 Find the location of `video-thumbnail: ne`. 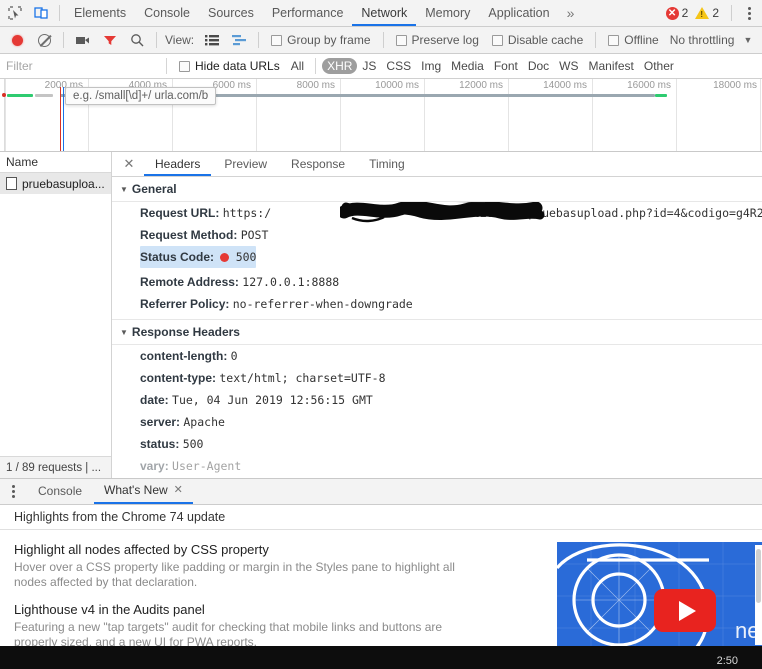

video-thumbnail: ne is located at coordinates (659, 596).